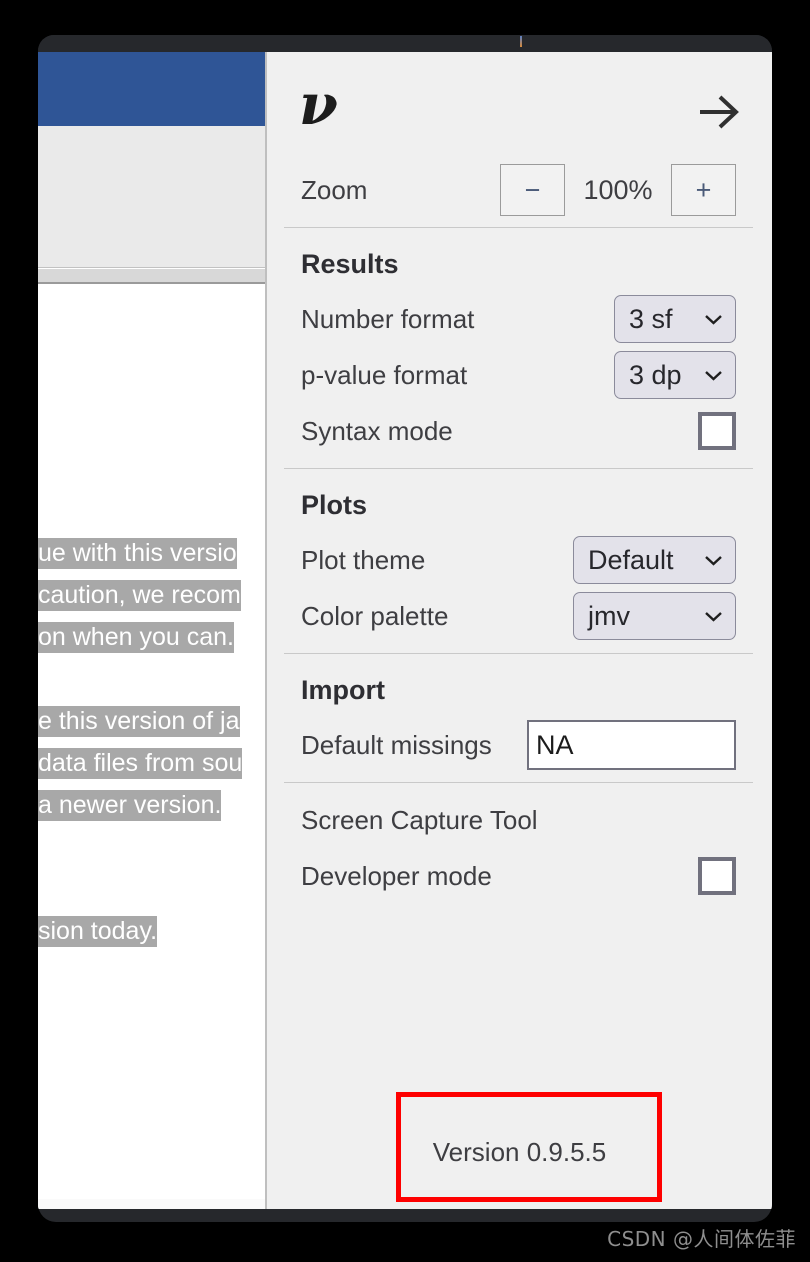  I want to click on jamovi-nu-logo-icon: ν, so click(318, 105).